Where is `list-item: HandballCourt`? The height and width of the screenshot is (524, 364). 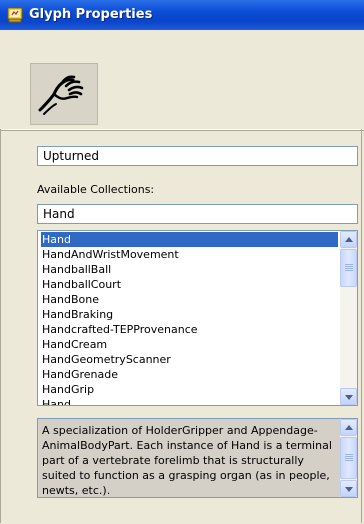
list-item: HandballCourt is located at coordinates (189, 284).